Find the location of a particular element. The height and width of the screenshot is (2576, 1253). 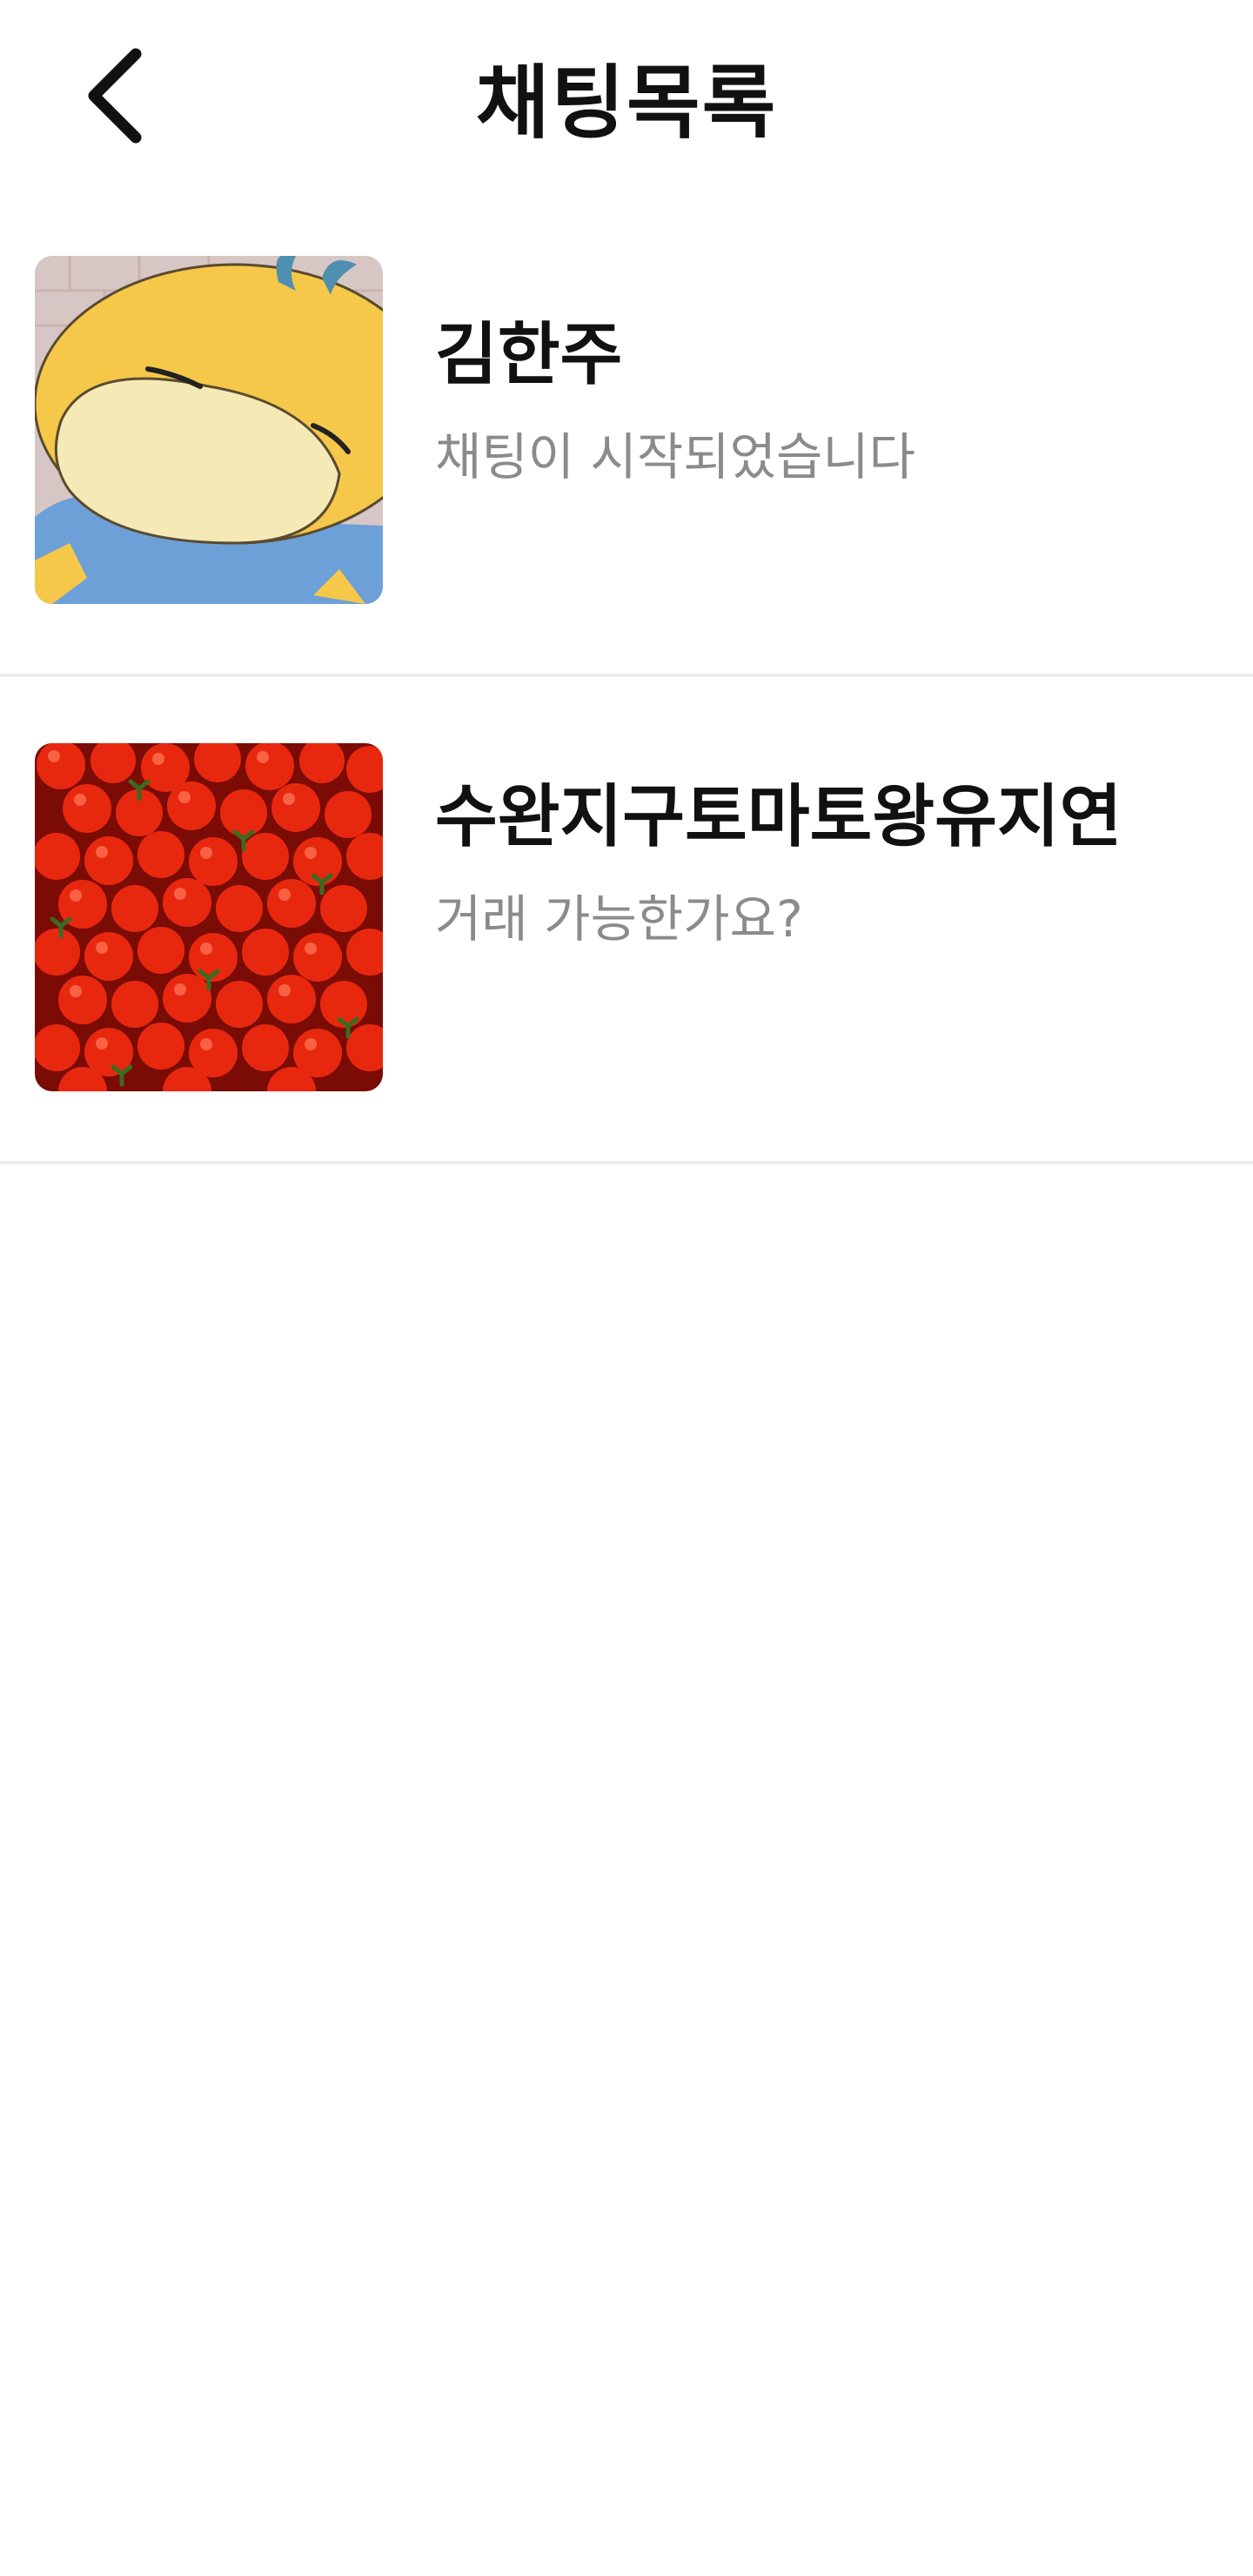

chat-name: 수완지구토마토왕유지연 is located at coordinates (778, 817).